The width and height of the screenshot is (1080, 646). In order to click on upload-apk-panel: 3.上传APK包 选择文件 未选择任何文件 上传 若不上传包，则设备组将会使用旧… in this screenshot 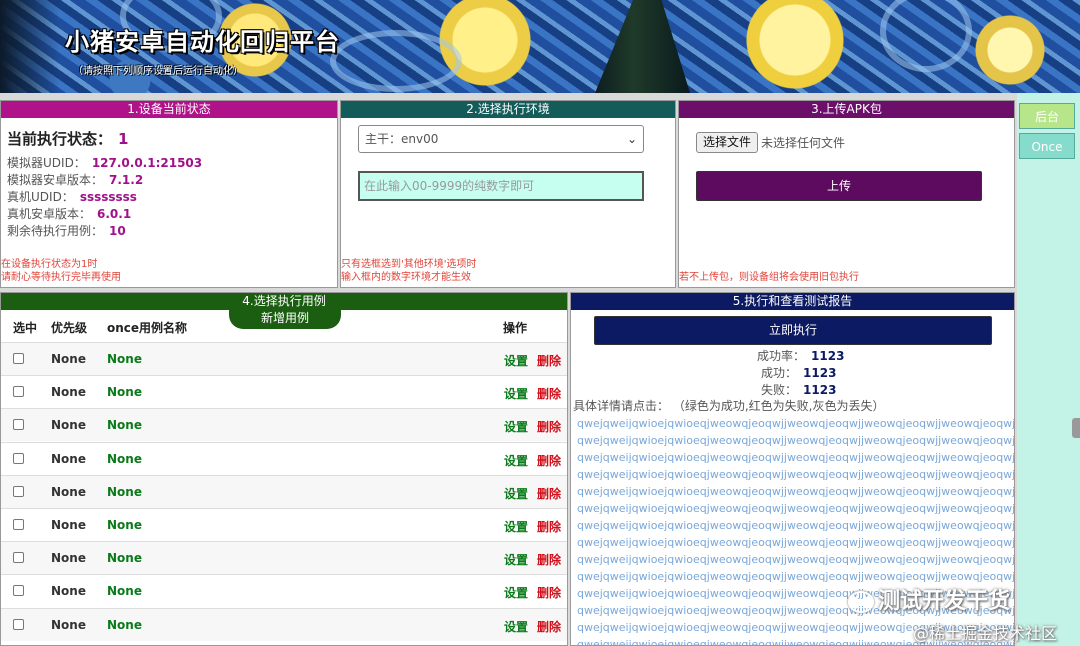, I will do `click(846, 194)`.